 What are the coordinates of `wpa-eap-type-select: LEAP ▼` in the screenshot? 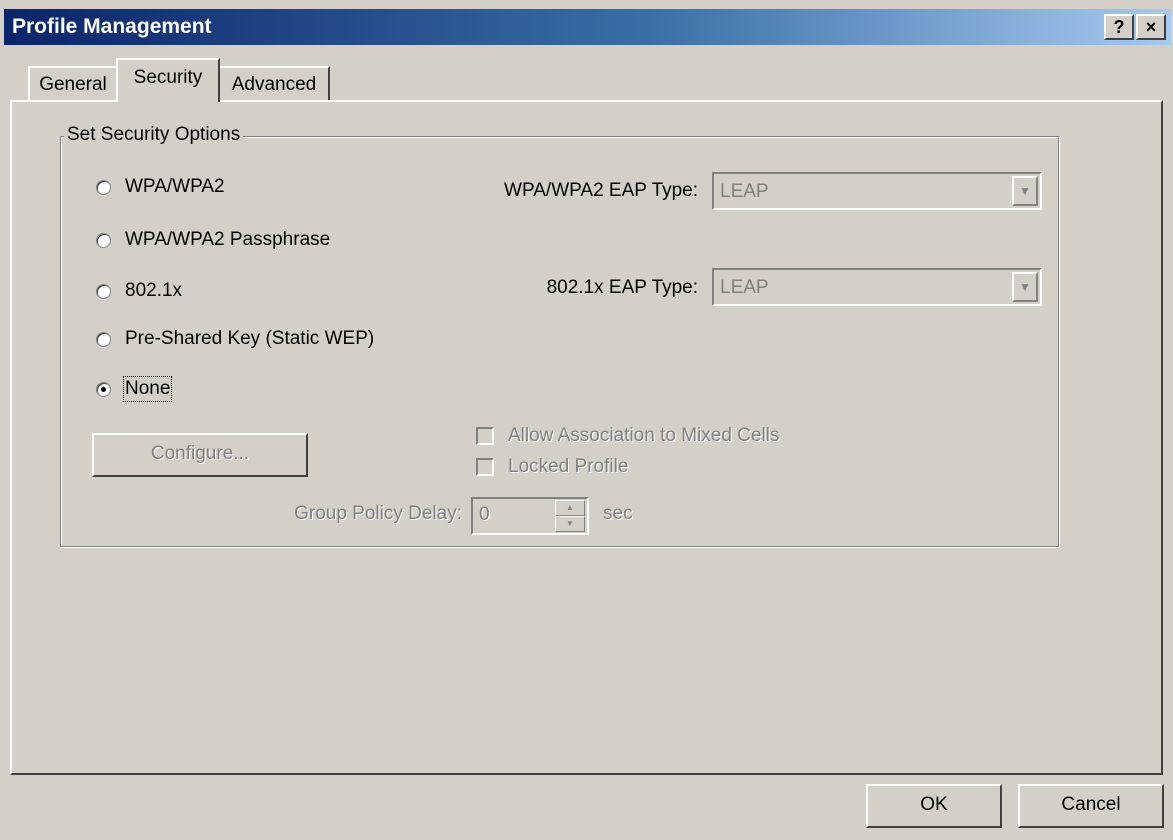 It's located at (877, 191).